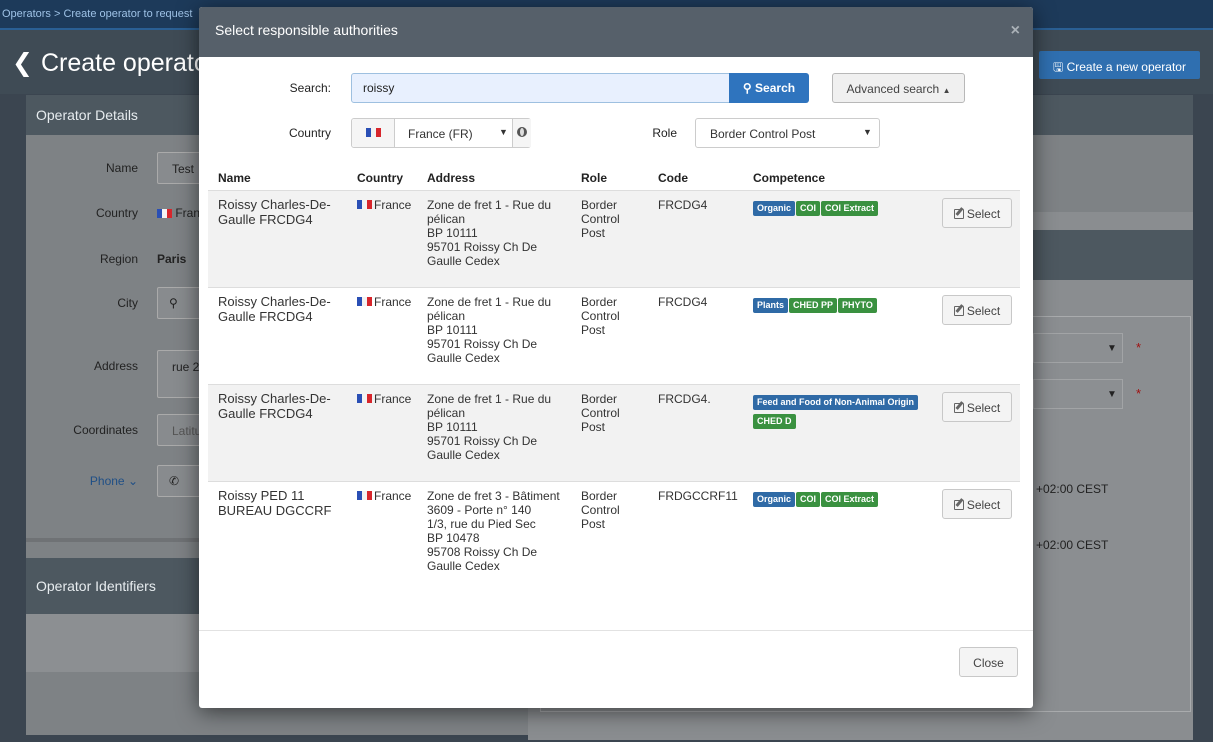  I want to click on competence-badge: Feed and Food of Non-Animal Origin, so click(835, 402).